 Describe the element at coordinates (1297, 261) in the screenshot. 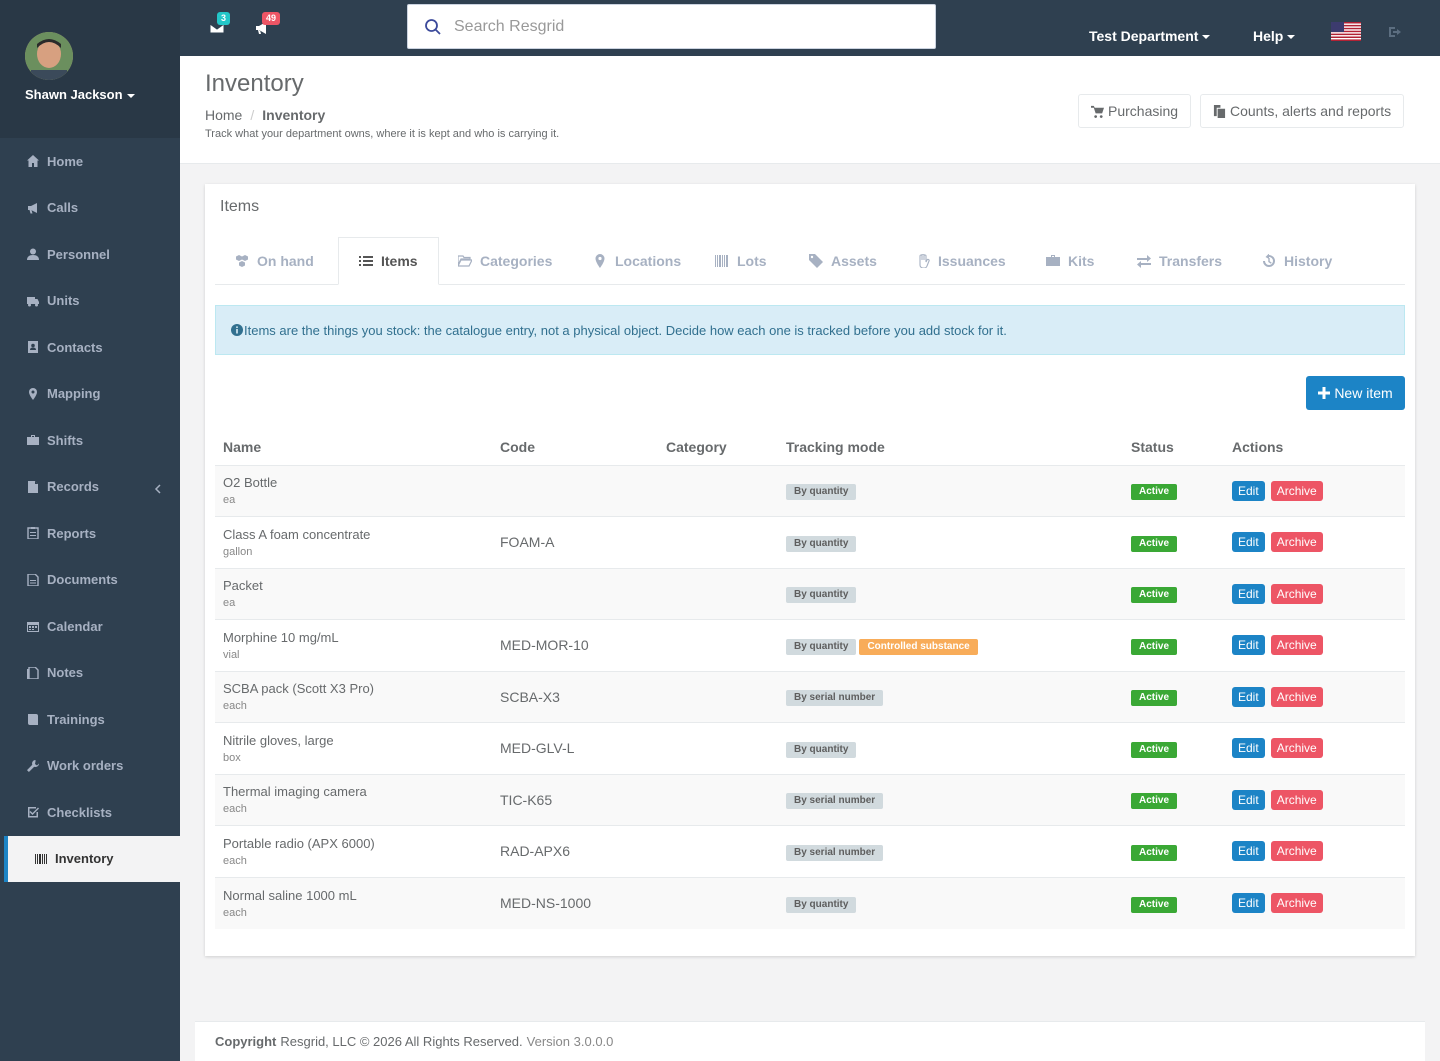

I see `tab-history: History` at that location.